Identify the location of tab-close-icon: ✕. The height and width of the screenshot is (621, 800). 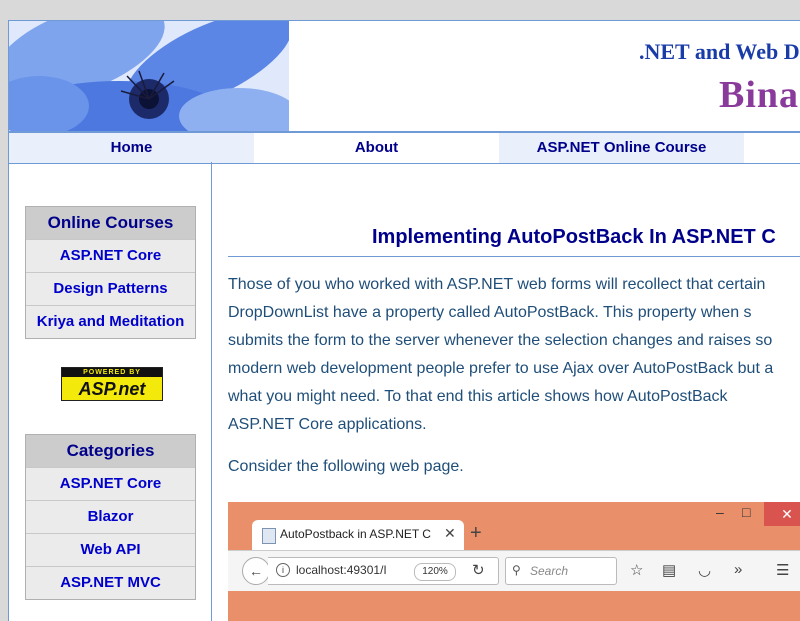
(450, 533).